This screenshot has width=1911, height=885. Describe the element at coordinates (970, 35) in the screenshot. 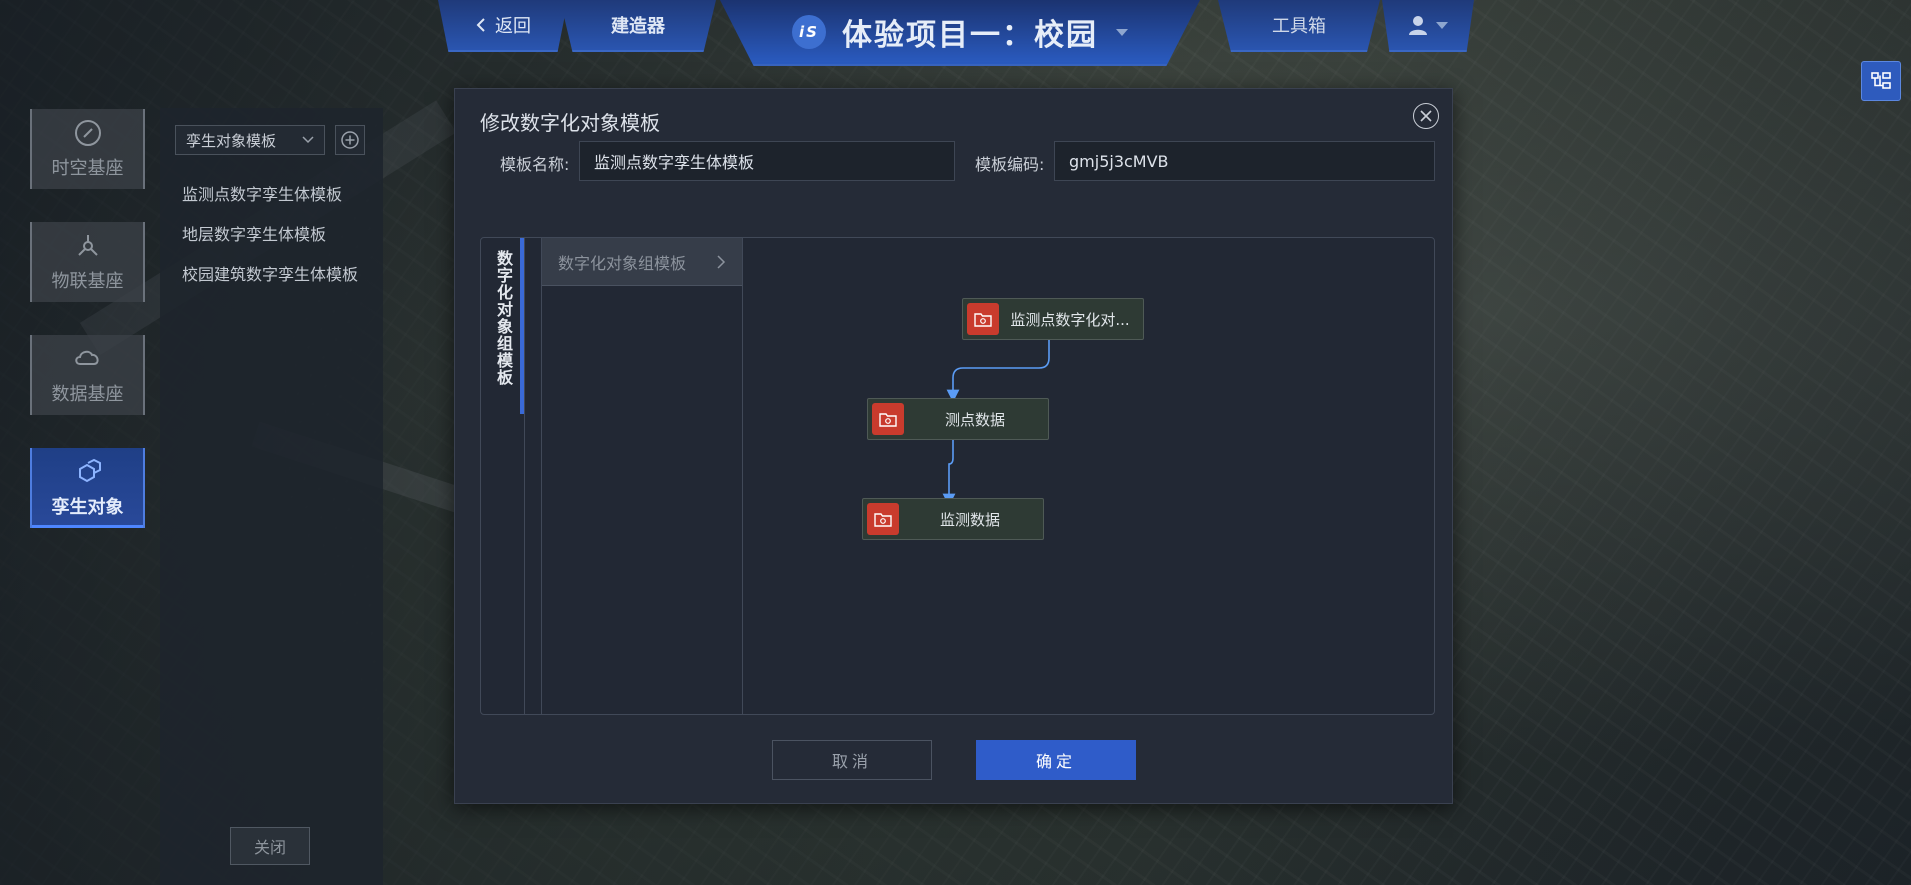

I see `project-title: 体验项目一：校园` at that location.